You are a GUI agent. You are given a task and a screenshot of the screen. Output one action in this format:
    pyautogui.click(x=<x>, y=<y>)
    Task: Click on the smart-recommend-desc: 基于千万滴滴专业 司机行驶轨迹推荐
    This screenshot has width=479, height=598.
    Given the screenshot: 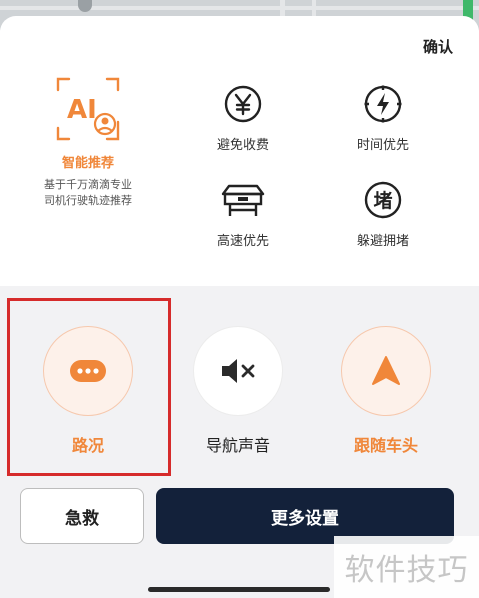 What is the action you would take?
    pyautogui.click(x=88, y=193)
    